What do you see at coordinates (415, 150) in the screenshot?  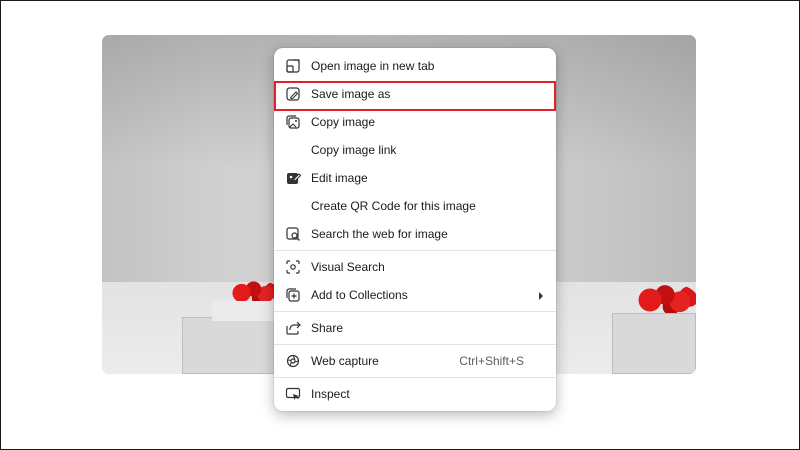 I see `menu-item-copy-image-link: Copy image link` at bounding box center [415, 150].